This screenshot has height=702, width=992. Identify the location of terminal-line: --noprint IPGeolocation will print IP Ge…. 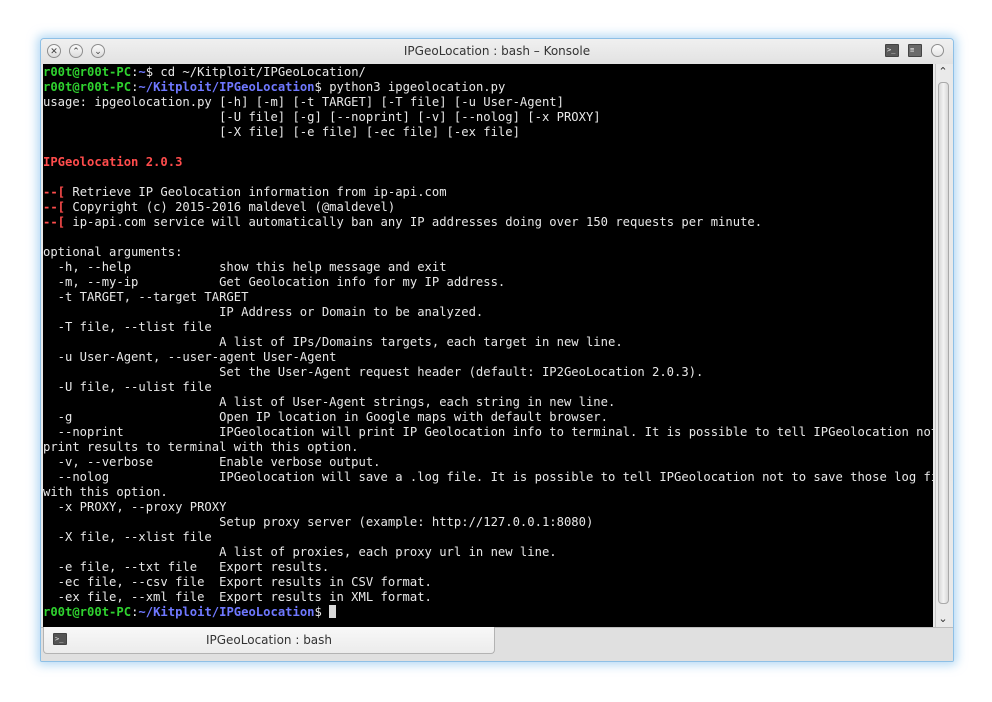
(498, 432).